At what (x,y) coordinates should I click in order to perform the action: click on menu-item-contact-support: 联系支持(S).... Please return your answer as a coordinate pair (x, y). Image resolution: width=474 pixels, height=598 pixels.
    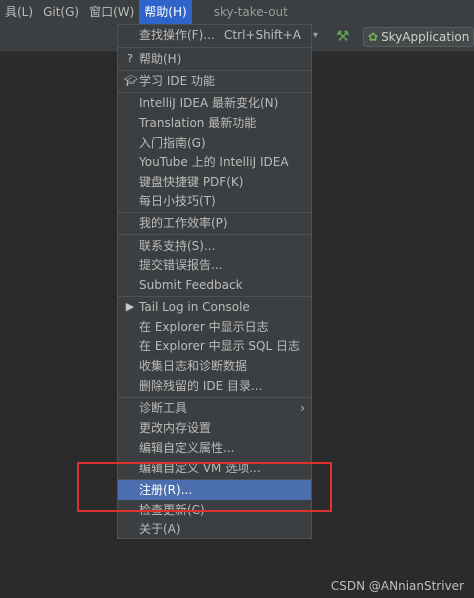
    Looking at the image, I should click on (214, 246).